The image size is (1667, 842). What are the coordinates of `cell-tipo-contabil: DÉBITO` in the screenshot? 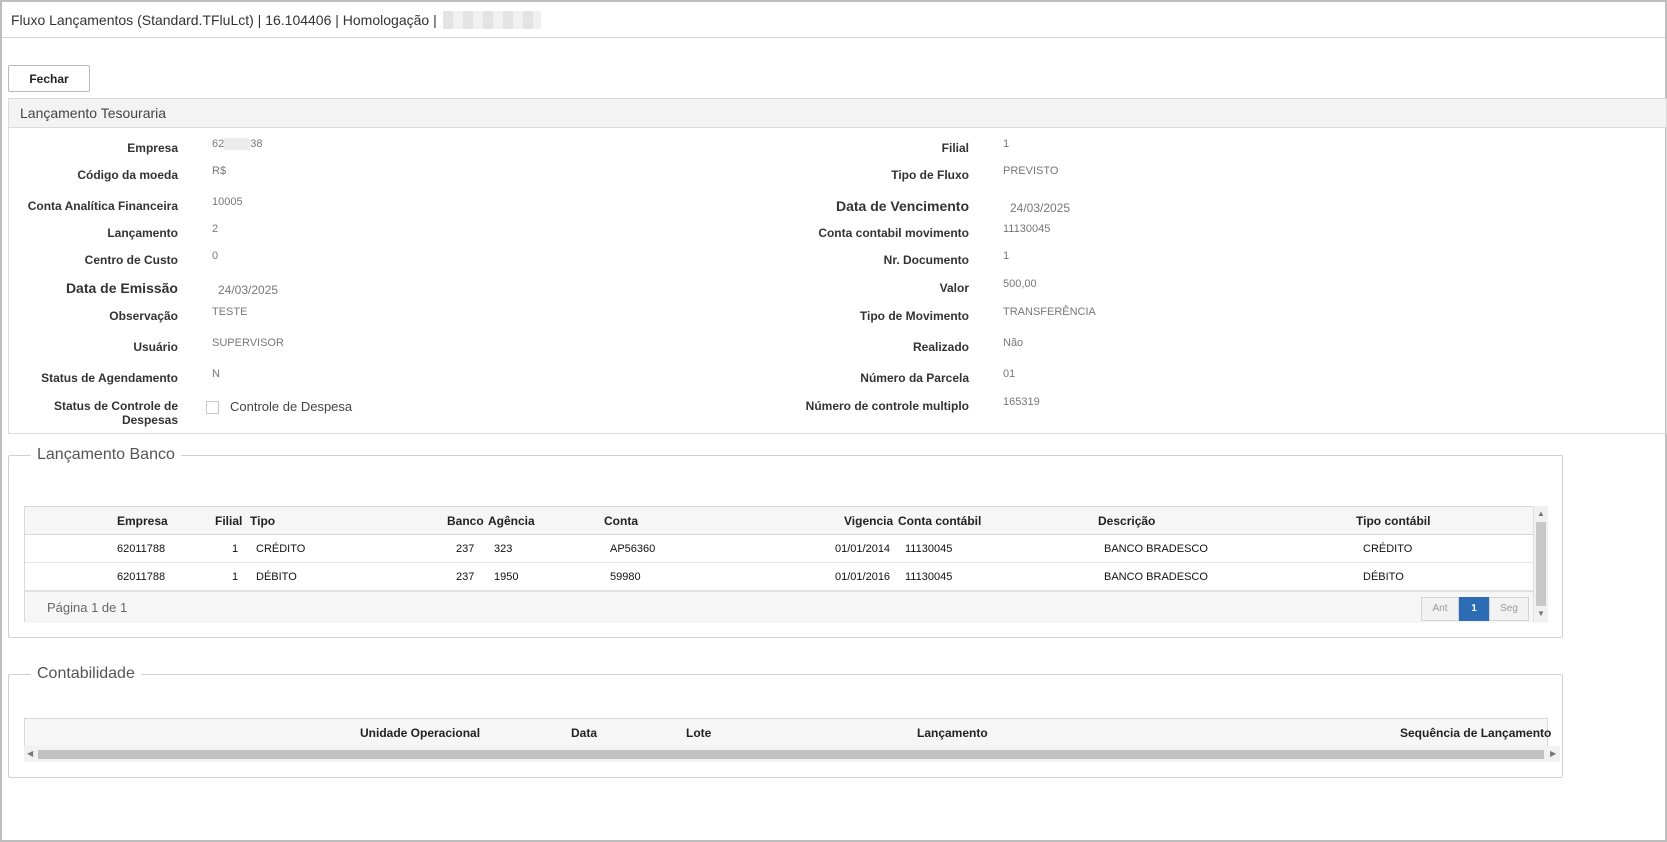 It's located at (1383, 577).